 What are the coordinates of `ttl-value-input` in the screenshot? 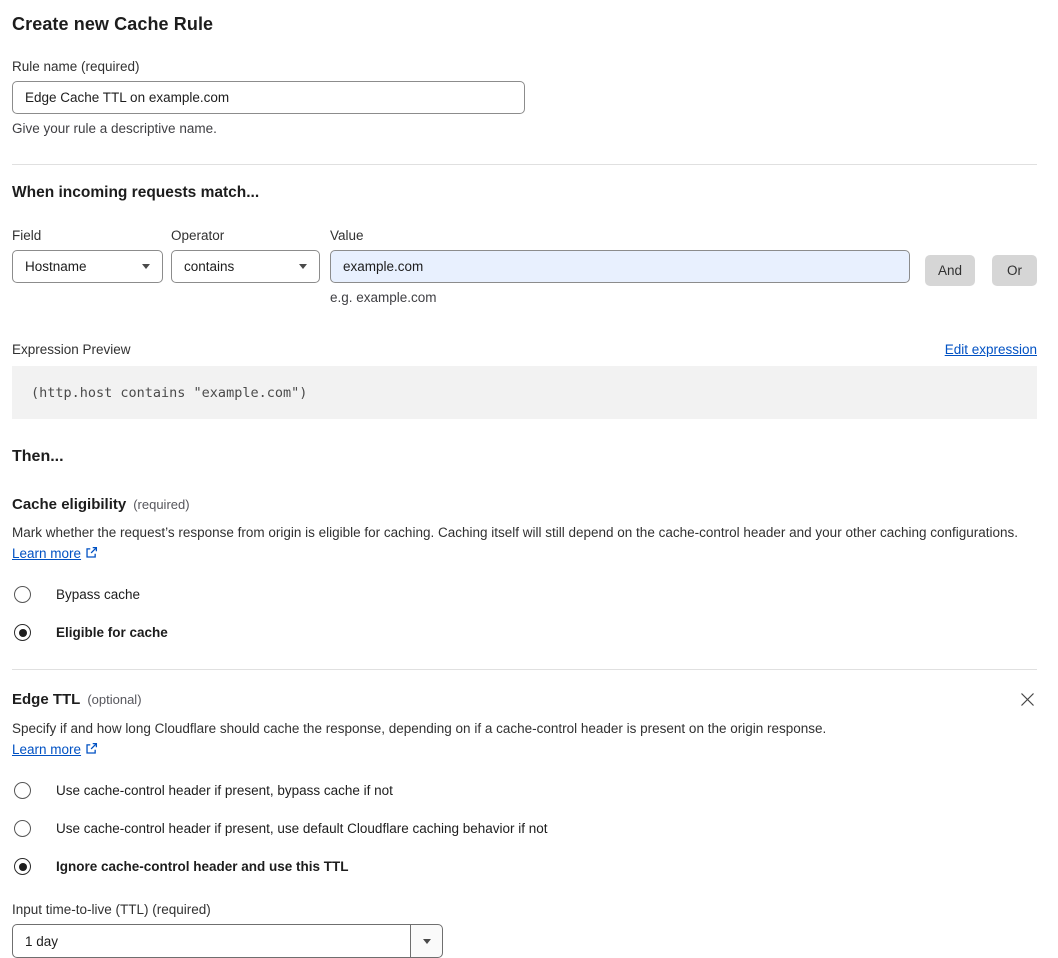 It's located at (211, 941).